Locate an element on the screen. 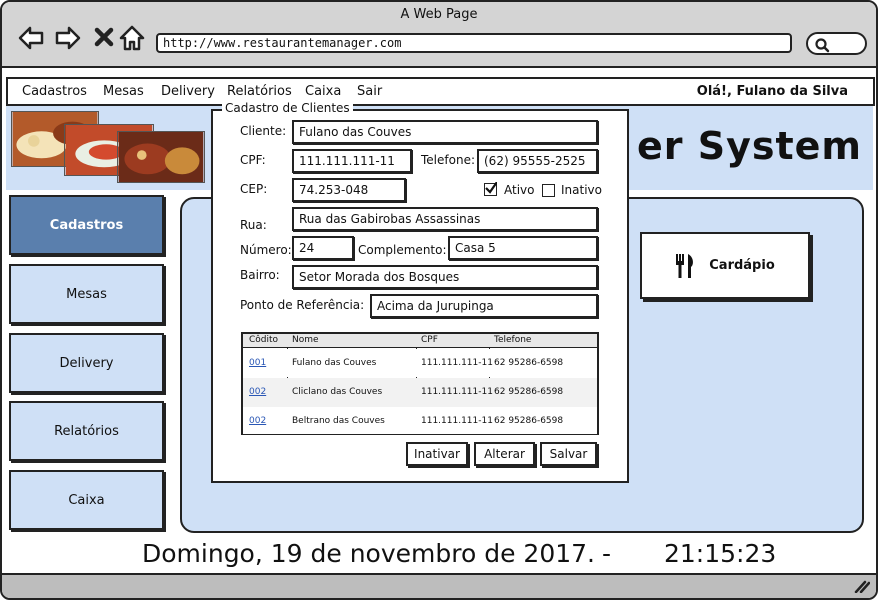 The height and width of the screenshot is (600, 878). cpf-label: CPF: is located at coordinates (253, 160).